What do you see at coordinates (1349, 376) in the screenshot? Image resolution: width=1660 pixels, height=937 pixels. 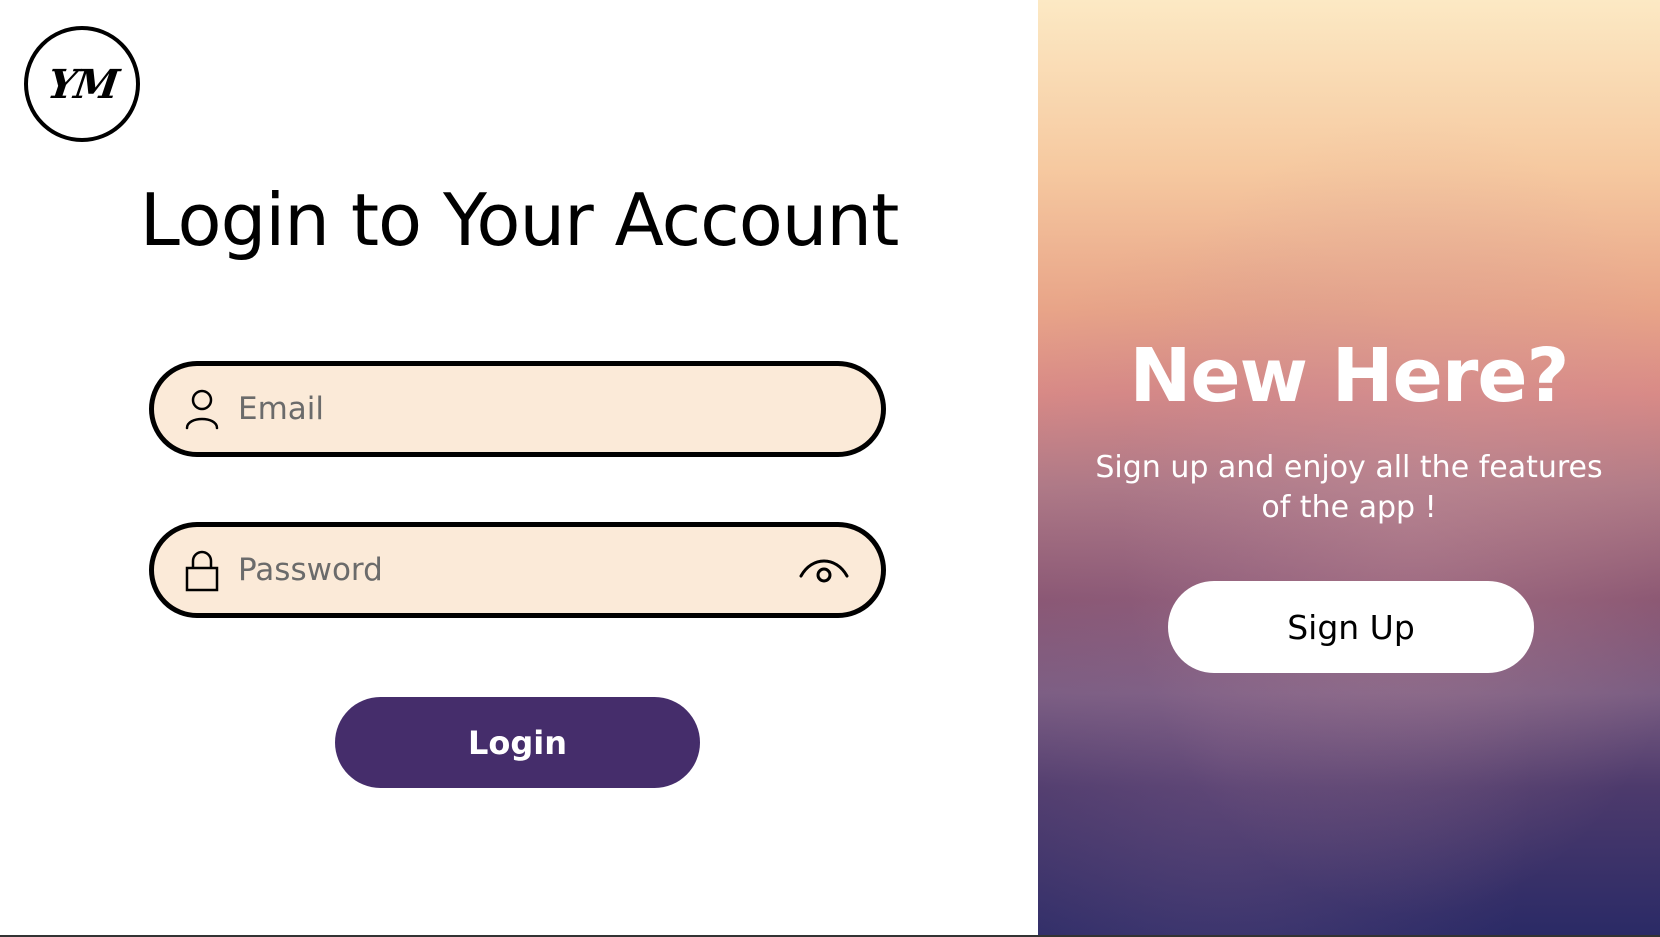 I see `signup-title: New Here?` at bounding box center [1349, 376].